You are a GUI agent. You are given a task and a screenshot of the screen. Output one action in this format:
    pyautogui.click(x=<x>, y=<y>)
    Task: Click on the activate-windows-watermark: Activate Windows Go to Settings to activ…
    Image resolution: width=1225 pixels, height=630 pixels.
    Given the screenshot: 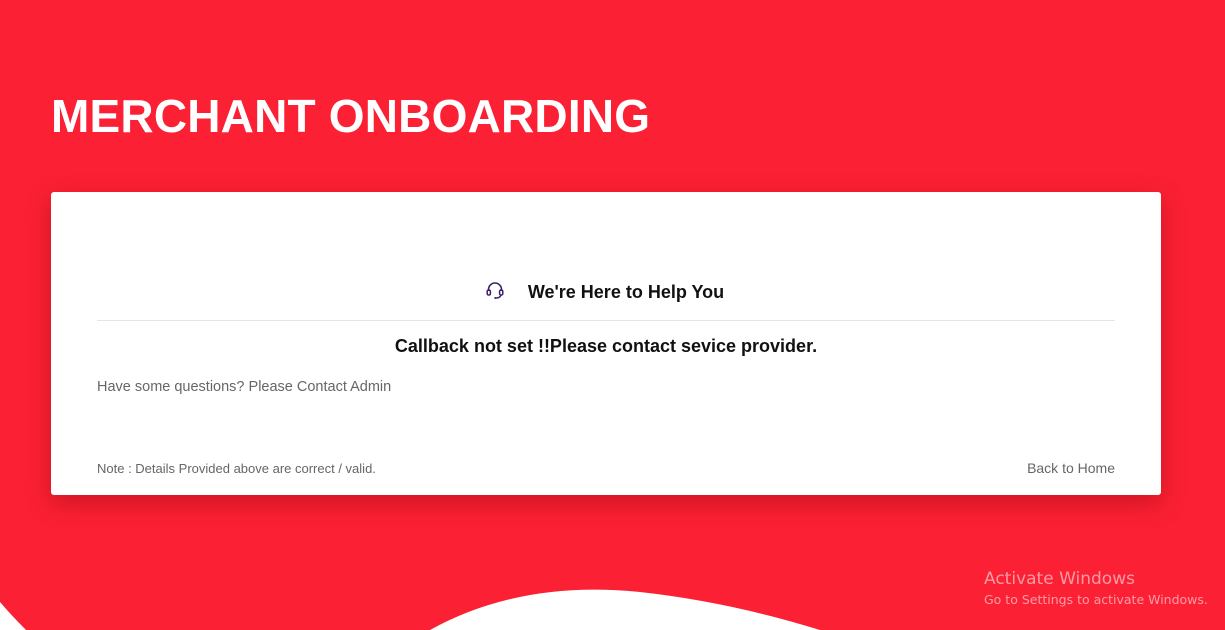 What is the action you would take?
    pyautogui.click(x=1104, y=588)
    